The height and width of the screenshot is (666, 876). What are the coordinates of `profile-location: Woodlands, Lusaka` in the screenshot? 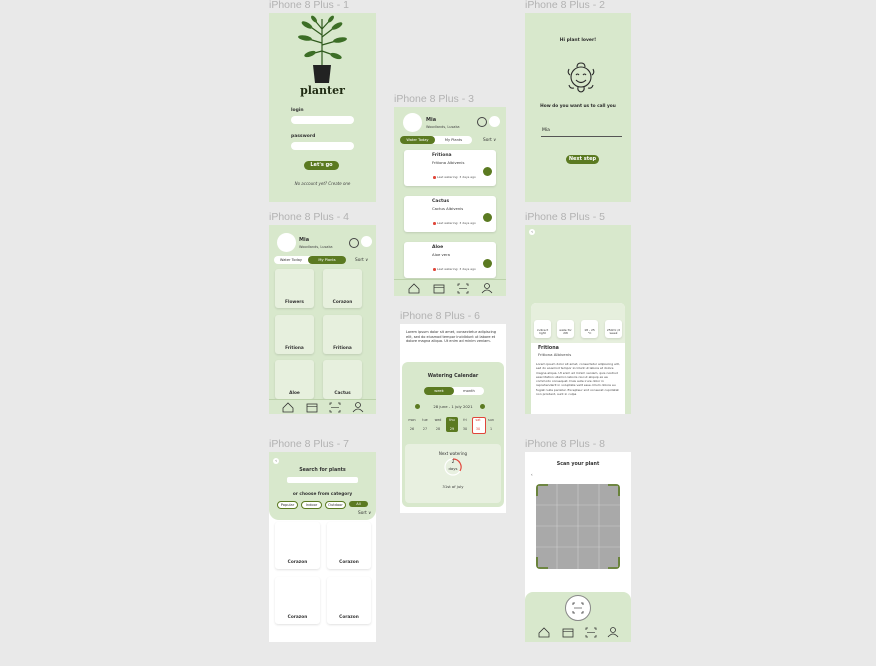 It's located at (443, 127).